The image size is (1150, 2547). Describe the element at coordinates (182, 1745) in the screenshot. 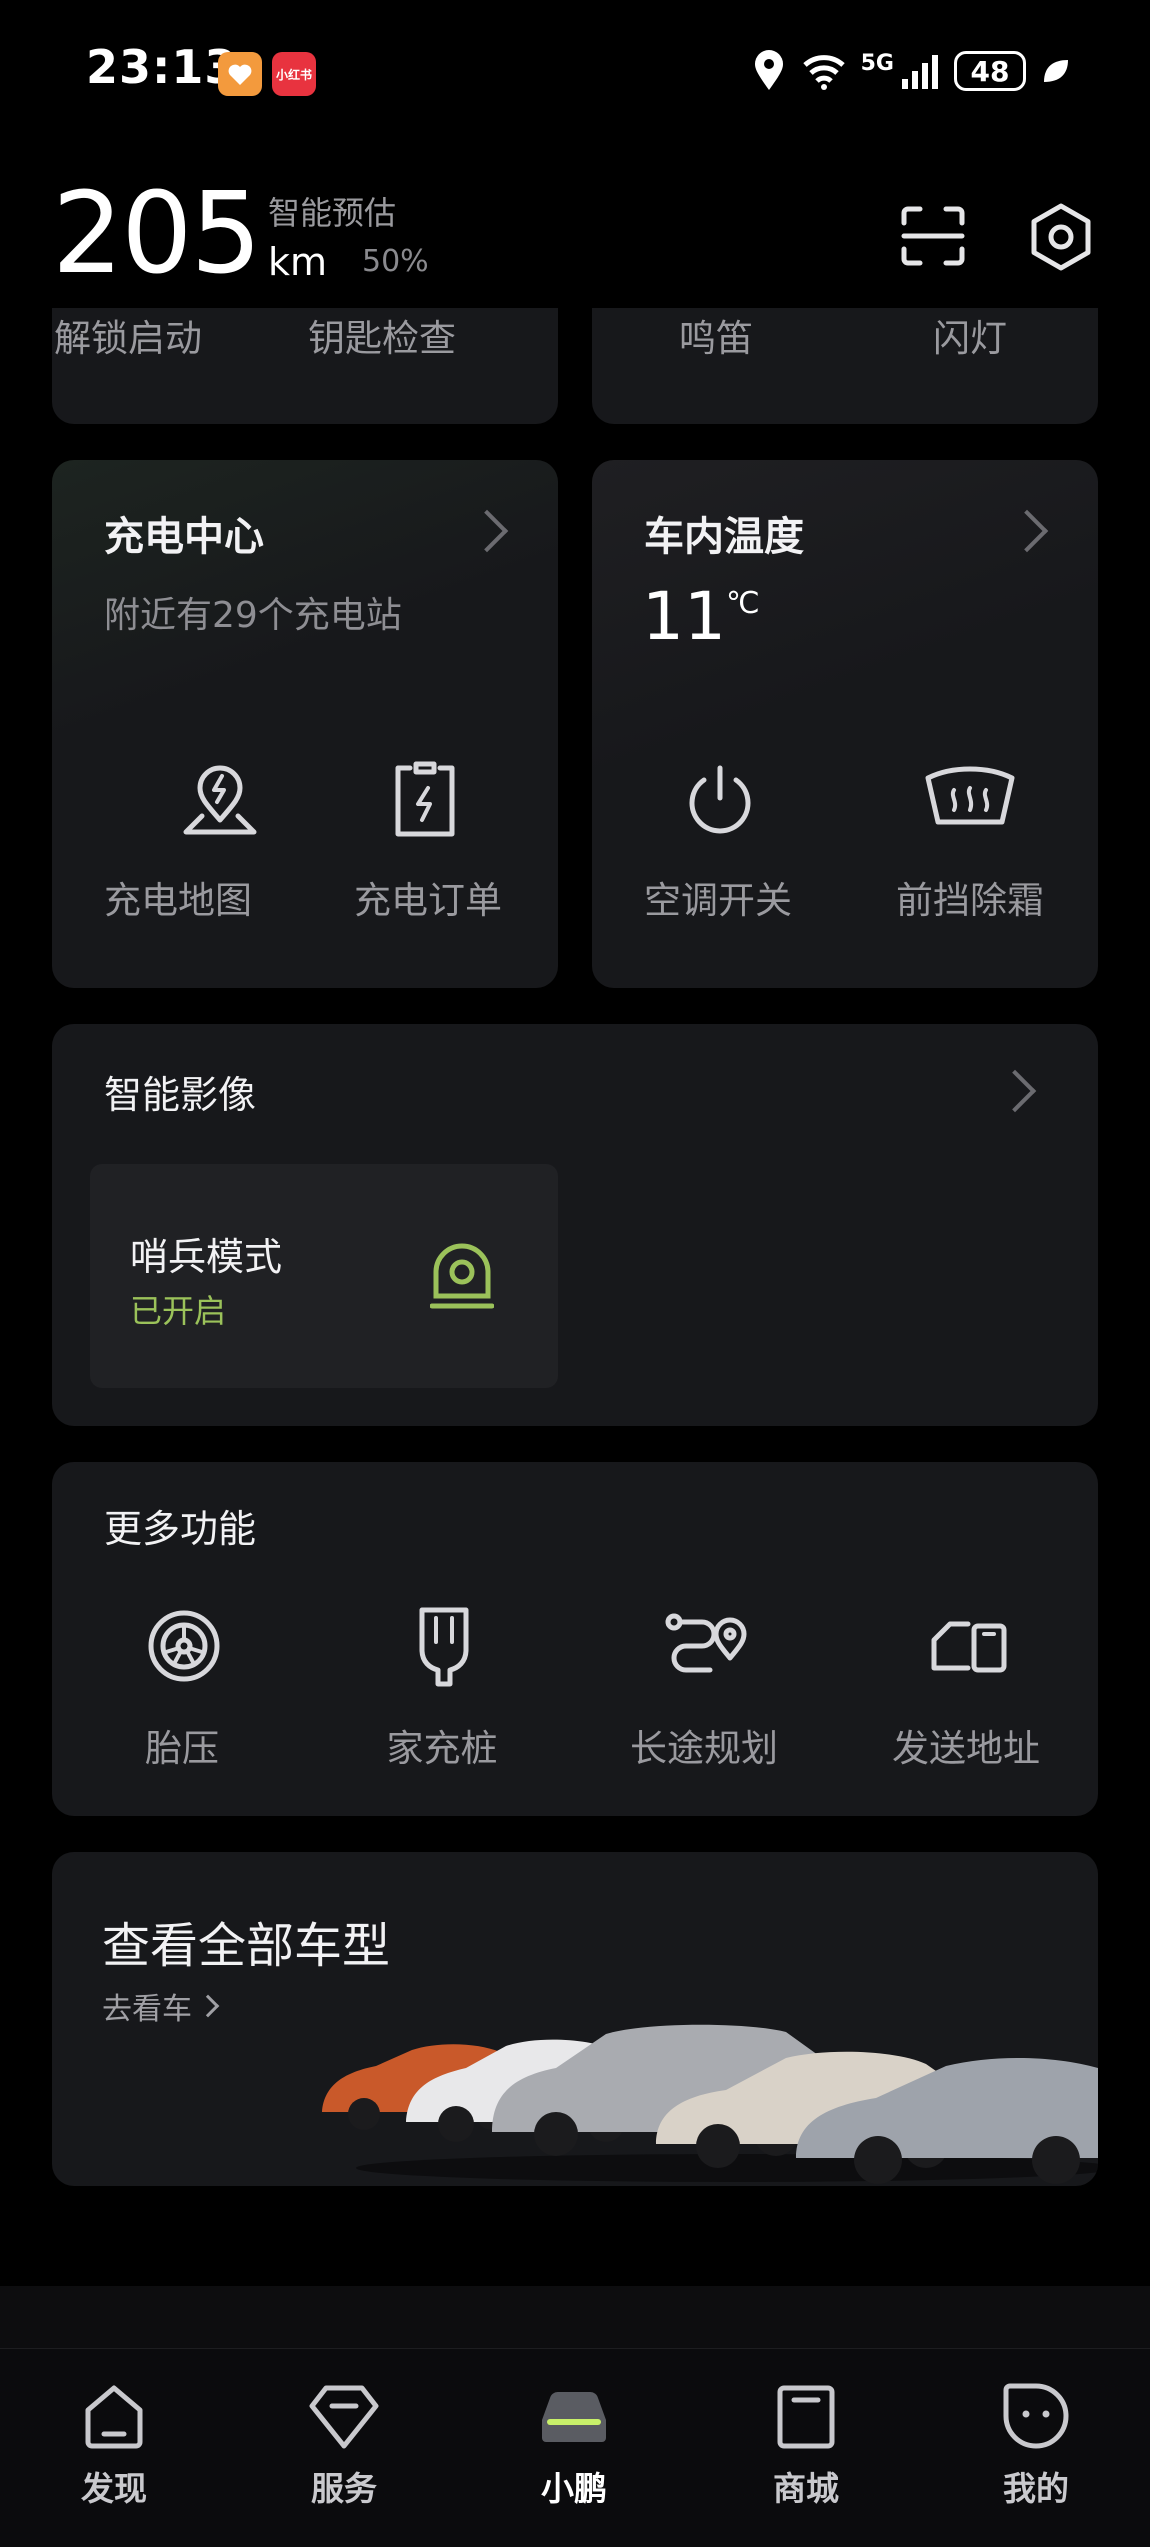

I see `tire-pressure-label: 胎压` at that location.